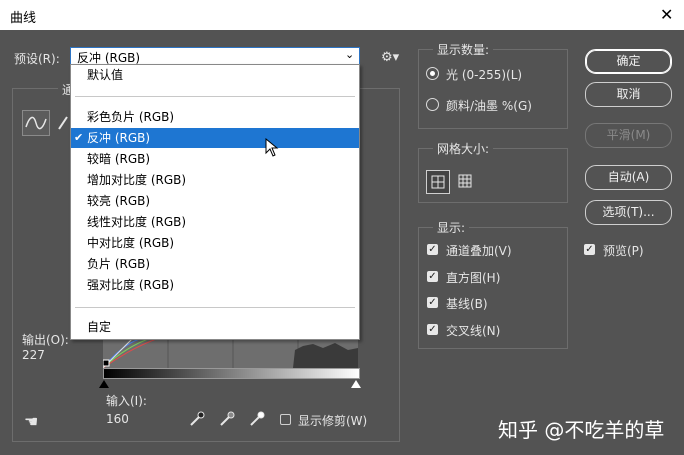 The width and height of the screenshot is (684, 455). I want to click on auto-button: 自动(A), so click(628, 177).